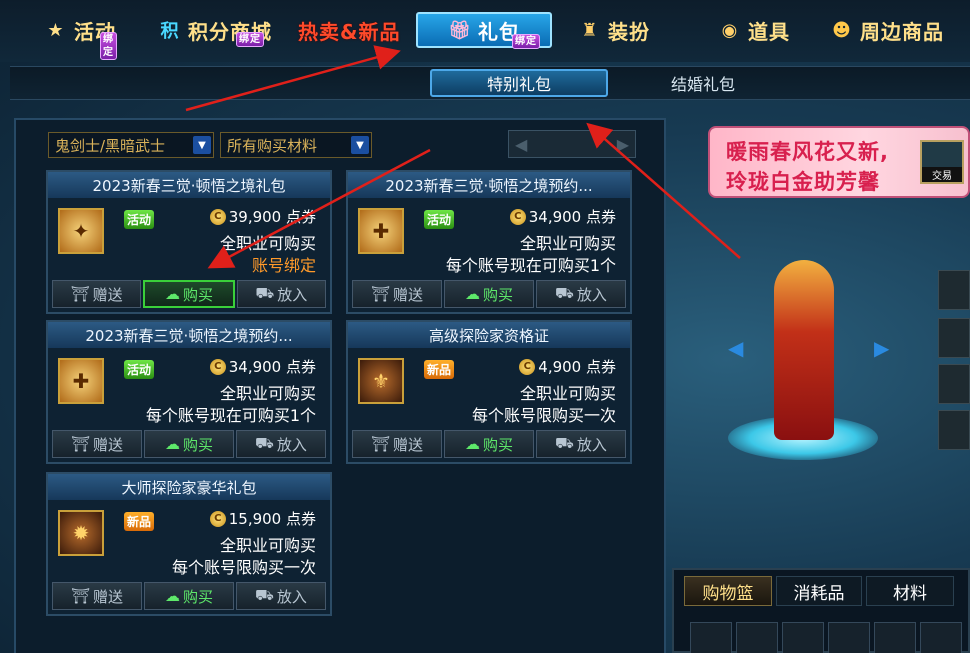 The width and height of the screenshot is (970, 653). I want to click on card-title: 2023新春三觉·顿悟之境礼包, so click(189, 185).